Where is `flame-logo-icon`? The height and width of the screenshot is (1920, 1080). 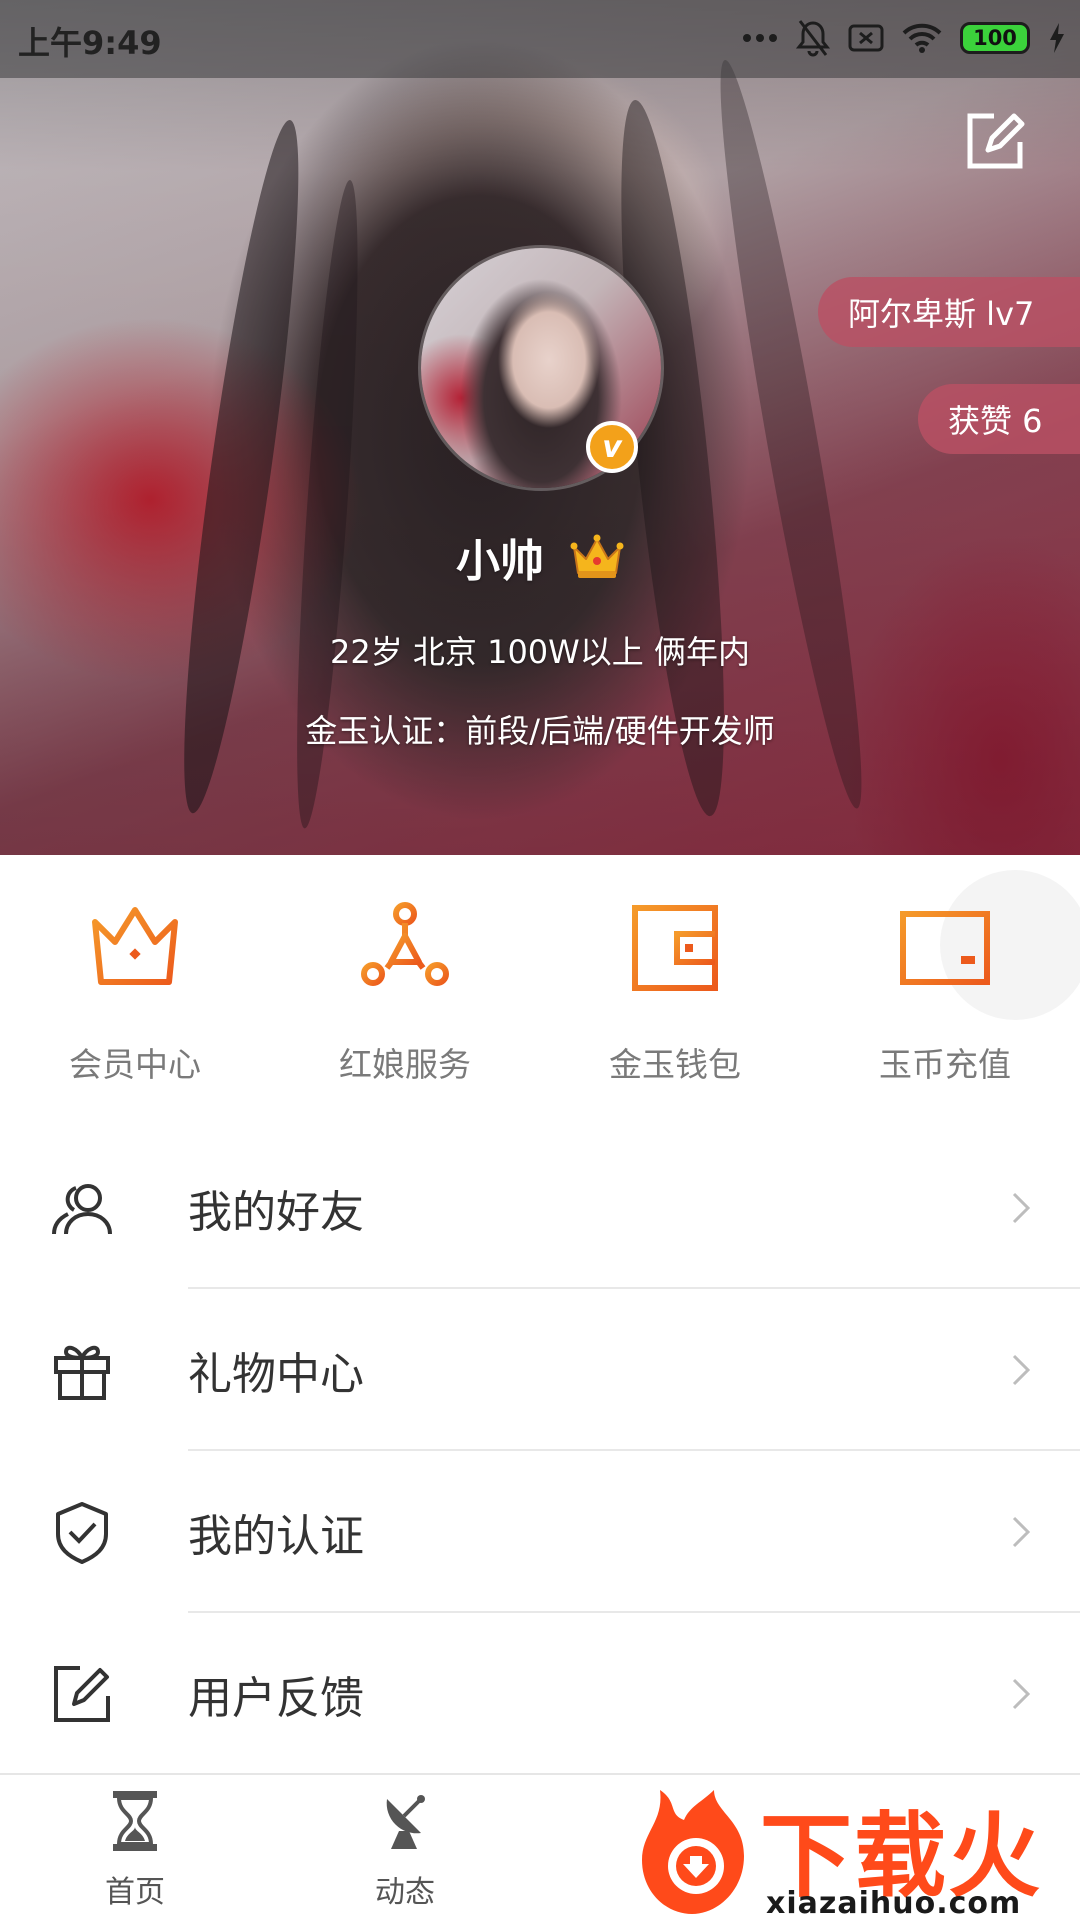 flame-logo-icon is located at coordinates (693, 1852).